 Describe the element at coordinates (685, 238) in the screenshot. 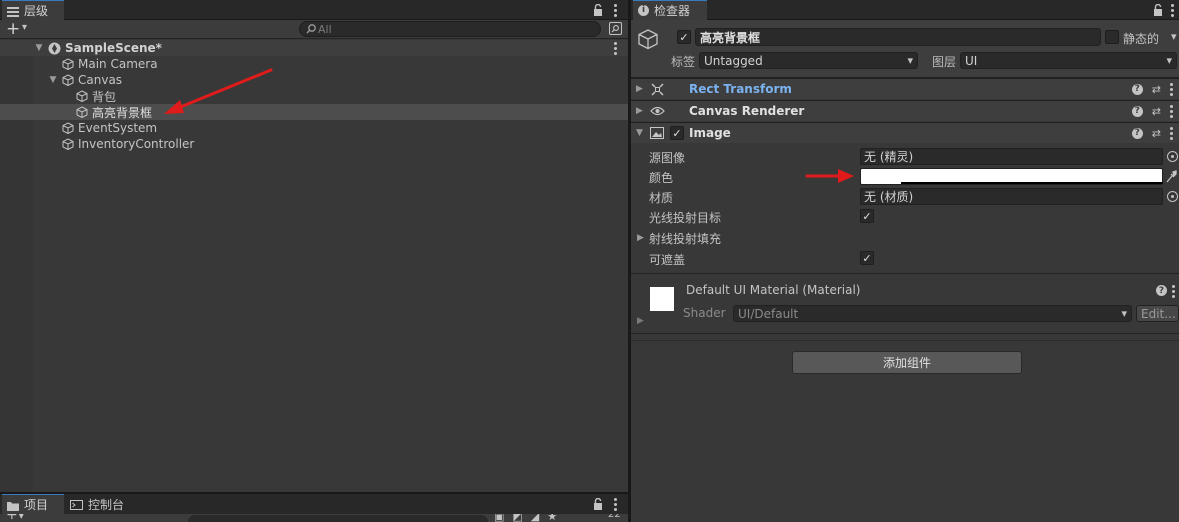

I see `raycast-padding-label: 射线投射填充` at that location.